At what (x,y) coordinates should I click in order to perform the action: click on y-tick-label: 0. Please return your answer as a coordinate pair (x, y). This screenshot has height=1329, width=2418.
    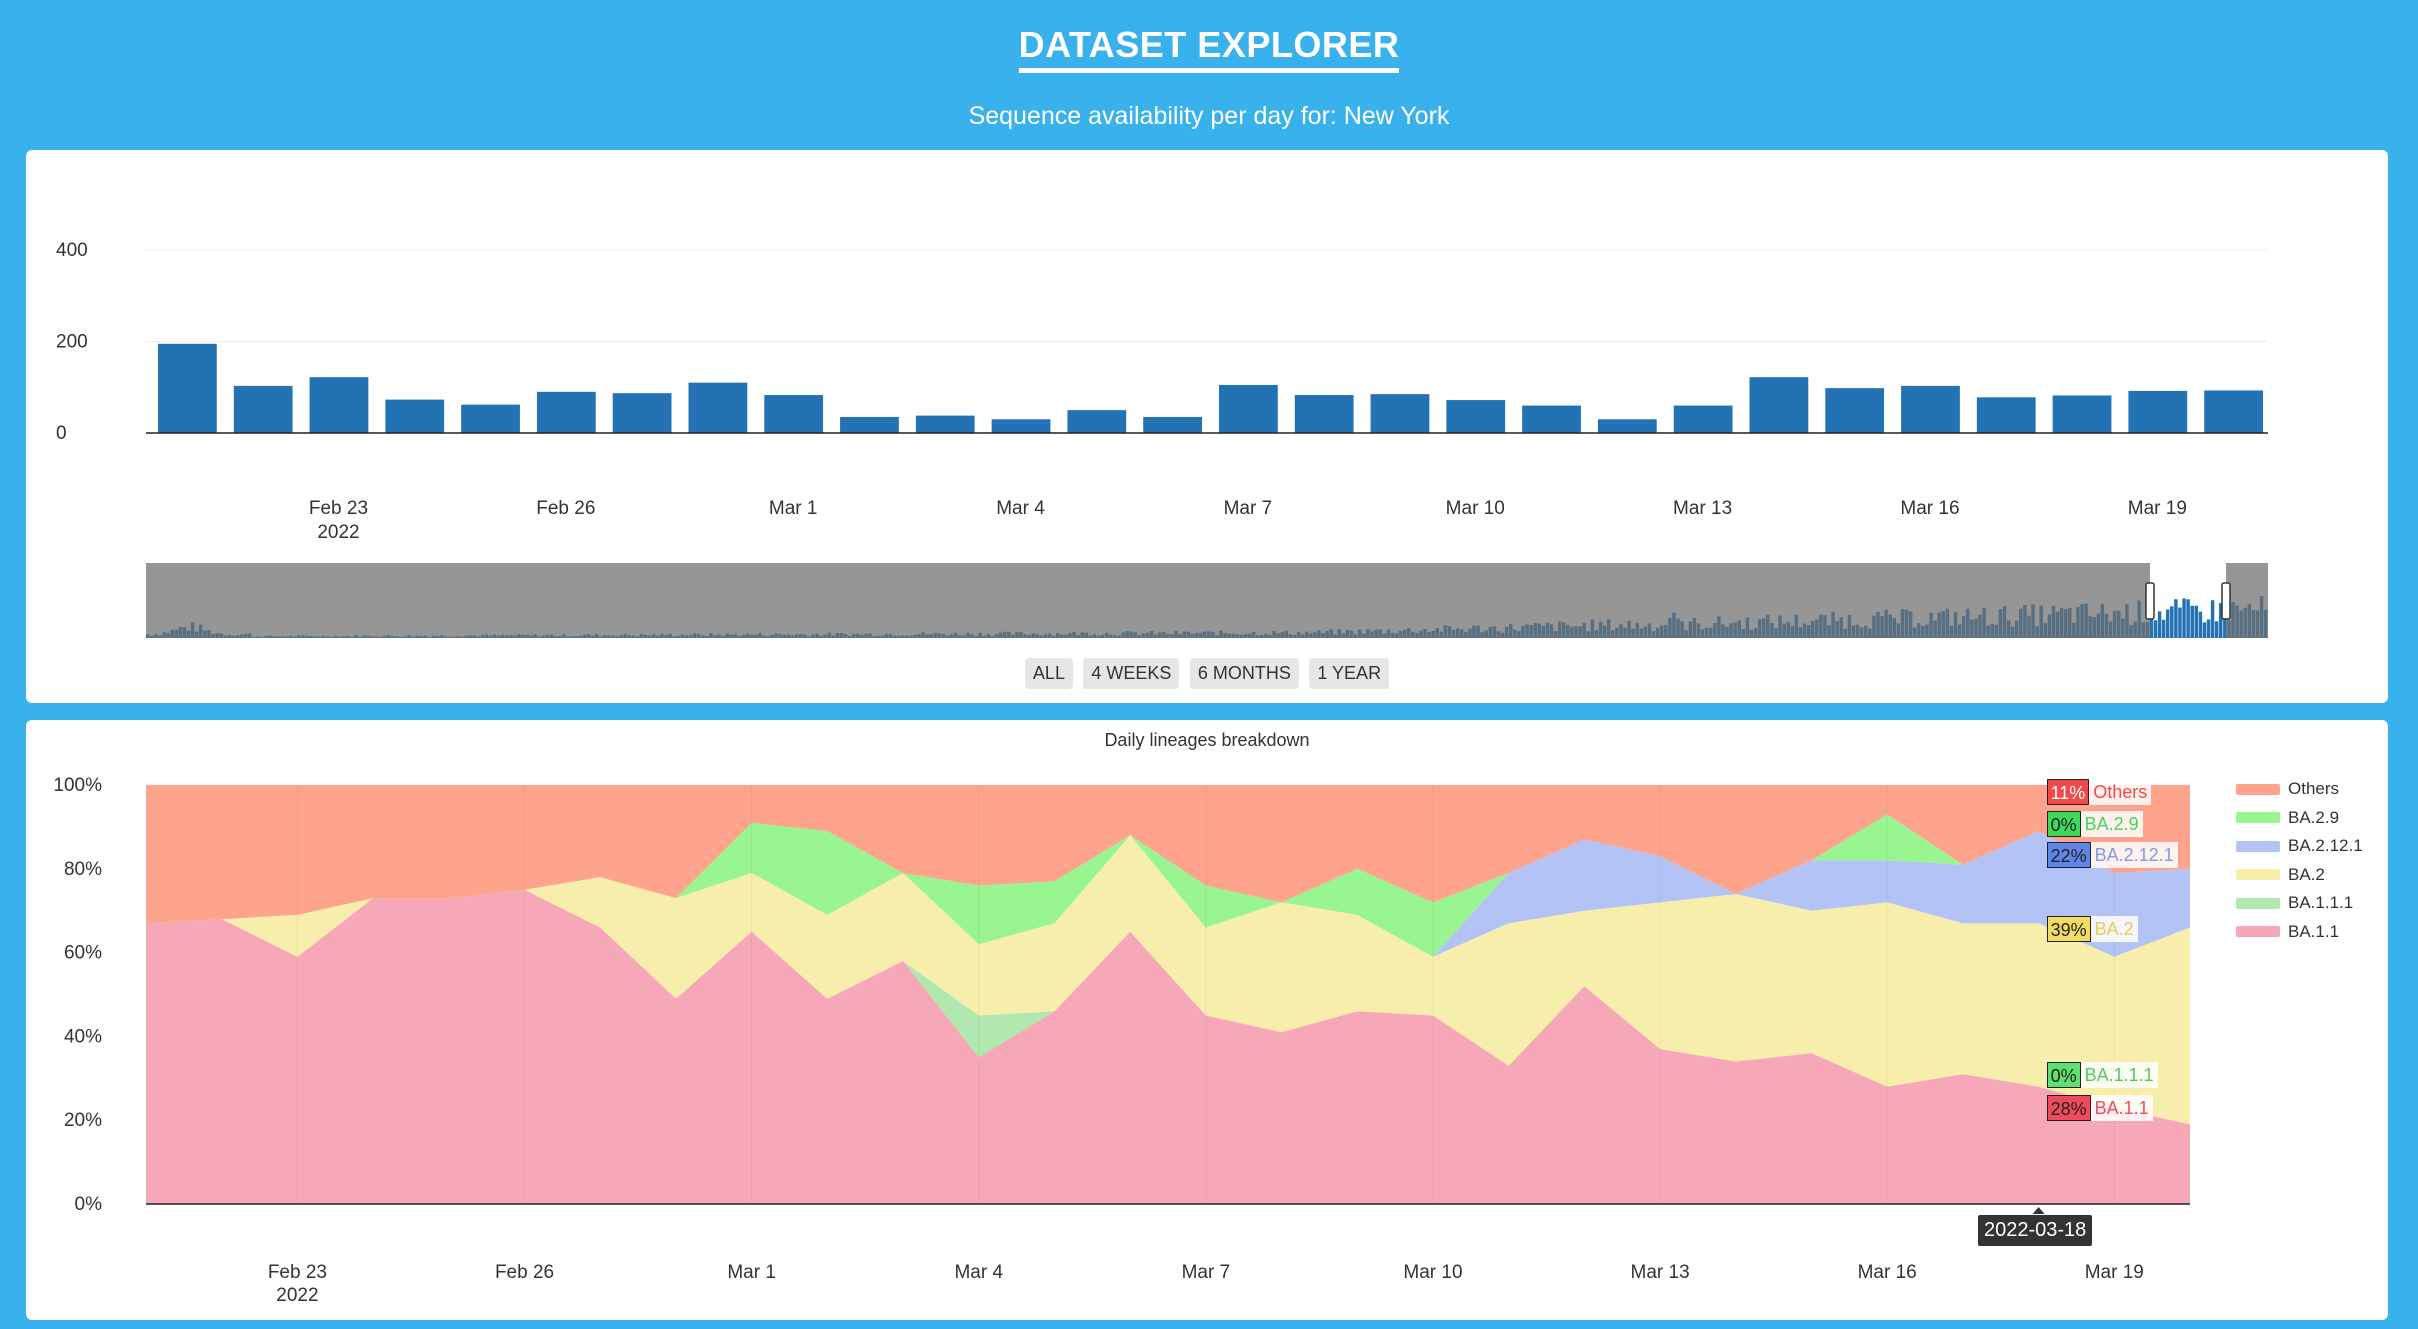
    Looking at the image, I should click on (61, 433).